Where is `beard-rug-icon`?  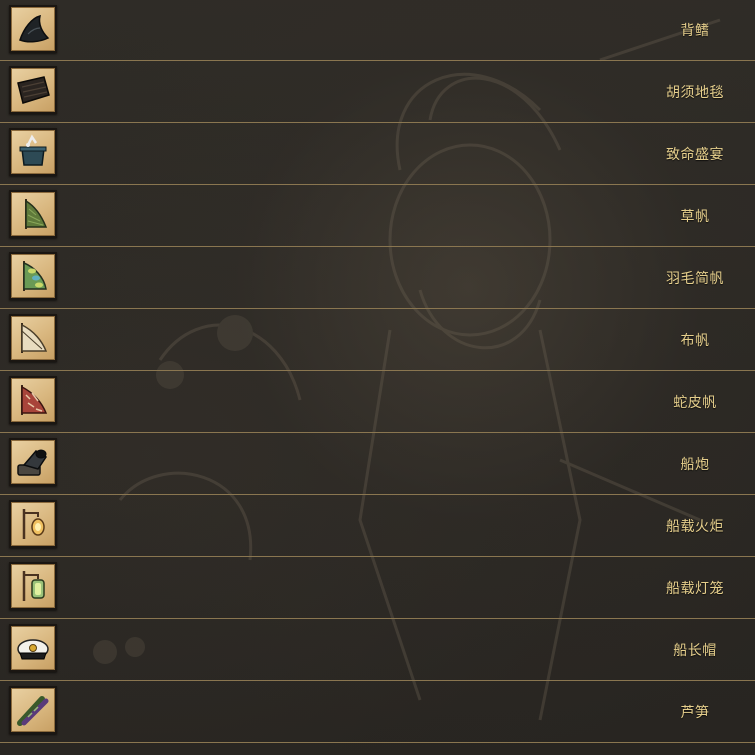 beard-rug-icon is located at coordinates (33, 90).